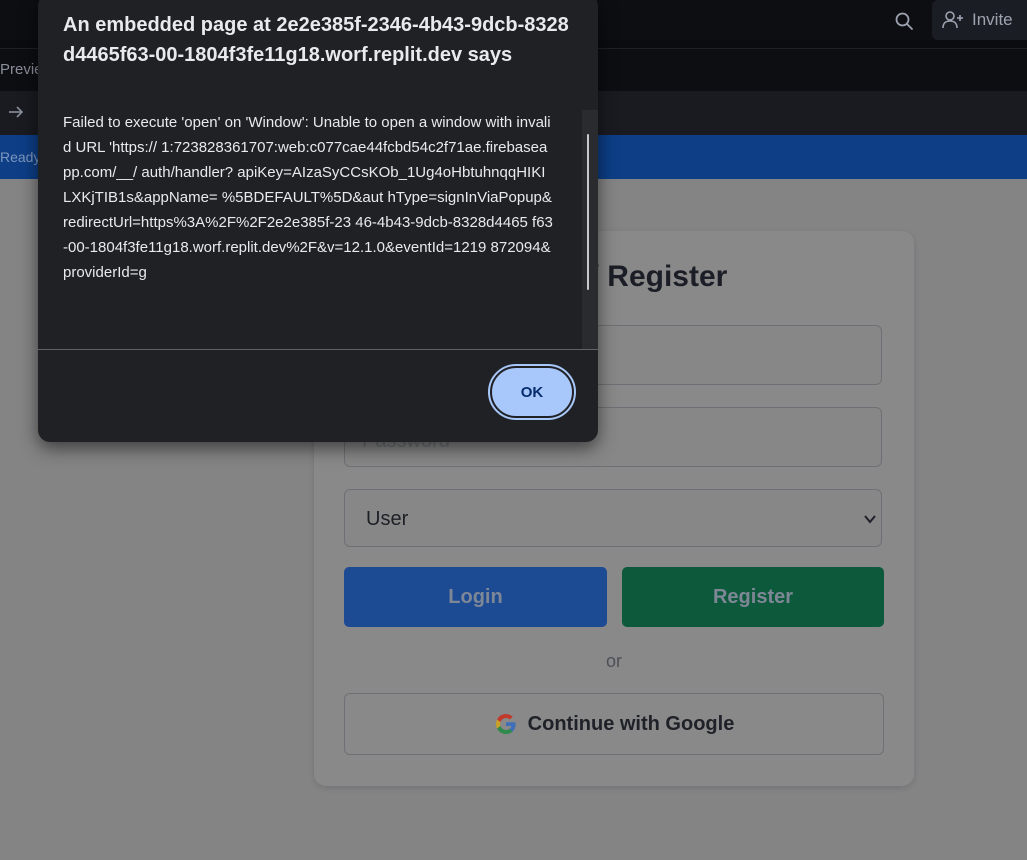 The width and height of the screenshot is (1027, 860). Describe the element at coordinates (992, 19) in the screenshot. I see `invite-label: Invite` at that location.